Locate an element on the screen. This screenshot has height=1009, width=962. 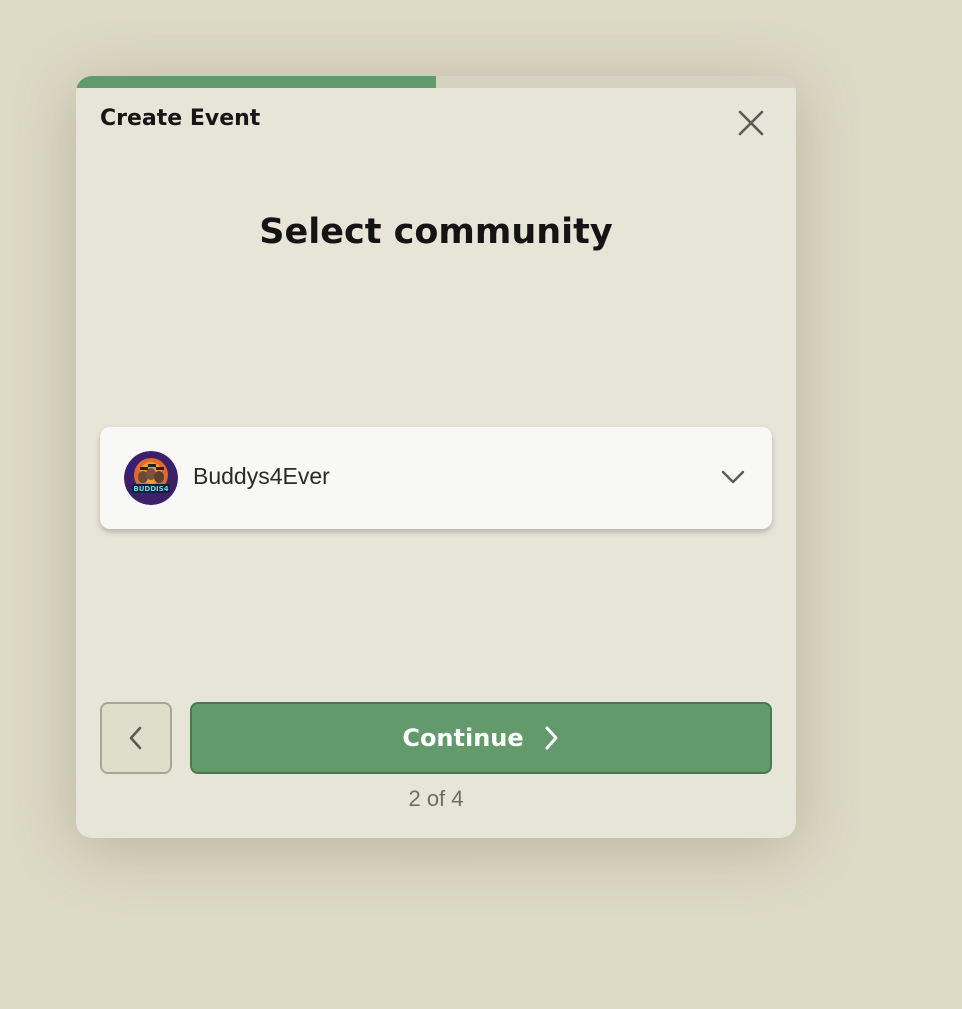
progress-bar-fill is located at coordinates (256, 82).